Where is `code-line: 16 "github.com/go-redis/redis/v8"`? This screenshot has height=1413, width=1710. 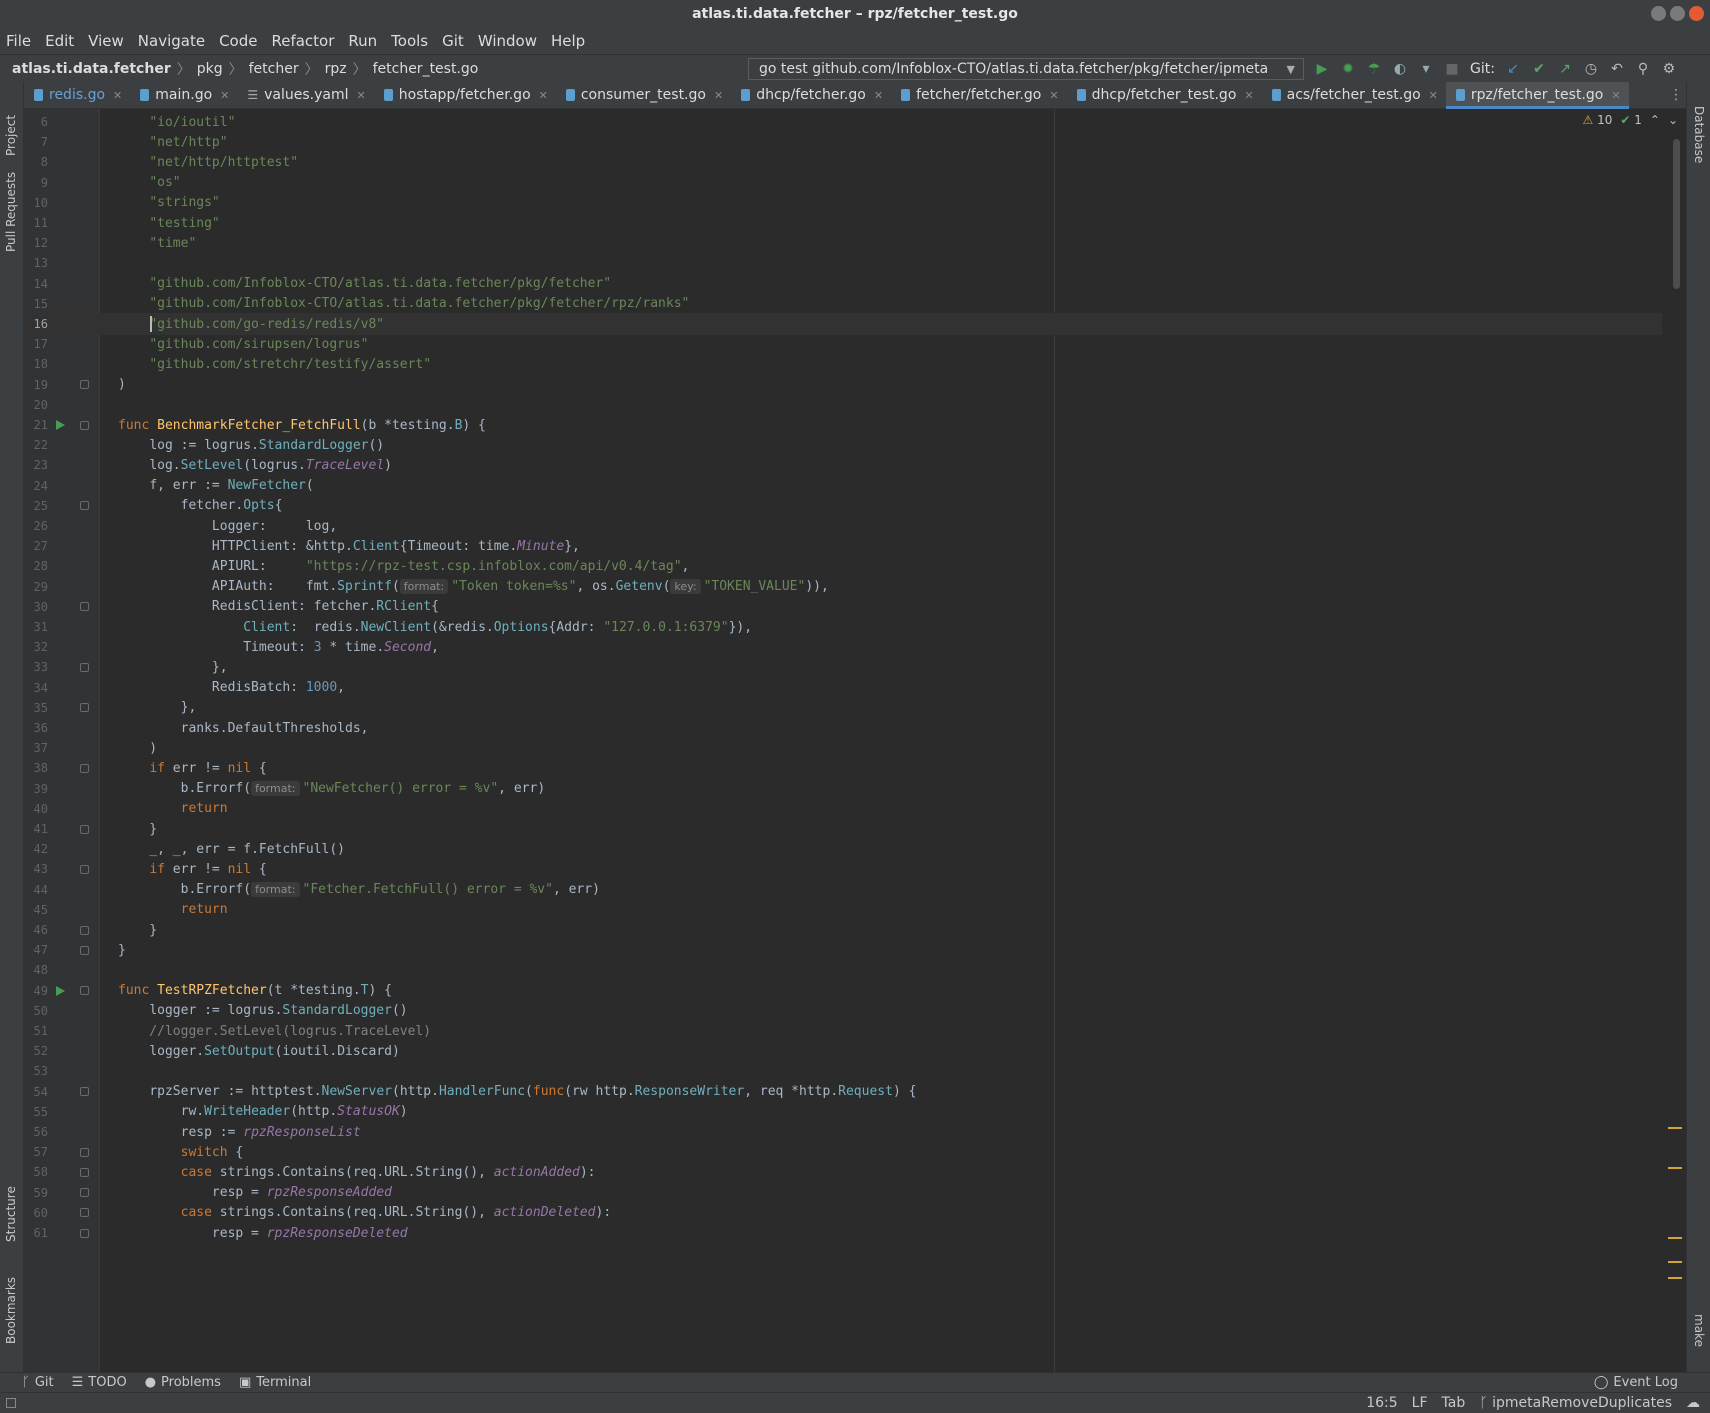 code-line: 16 "github.com/go-redis/redis/v8" is located at coordinates (843, 324).